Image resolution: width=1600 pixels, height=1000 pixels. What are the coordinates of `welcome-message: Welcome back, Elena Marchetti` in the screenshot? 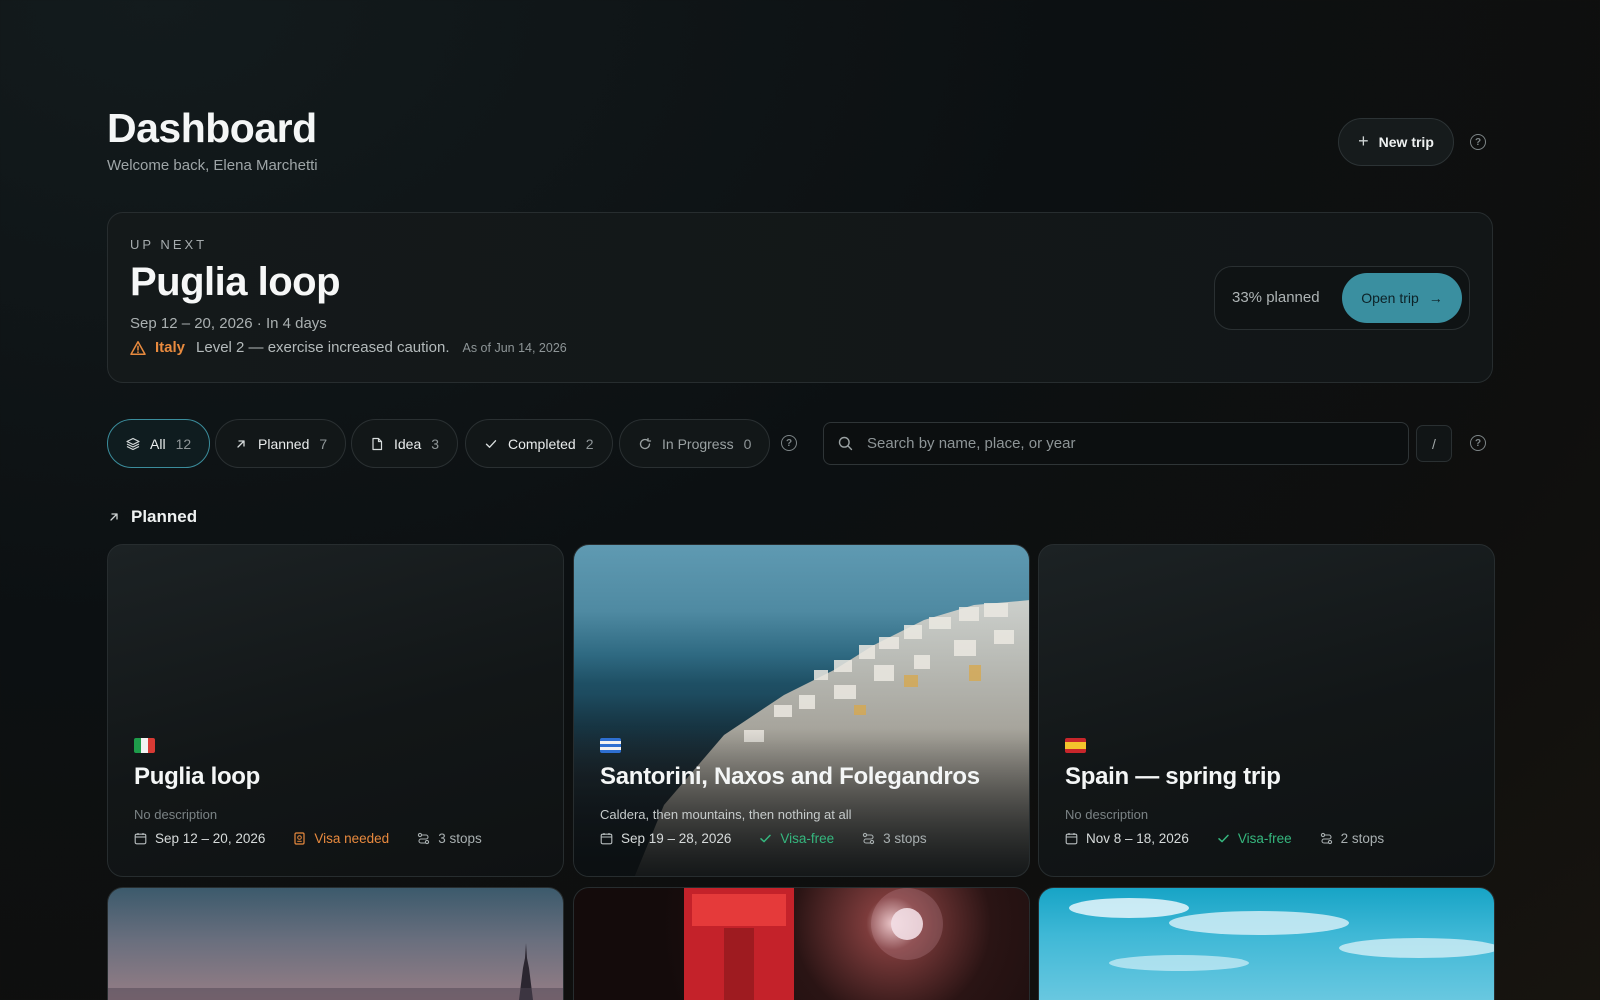 It's located at (212, 165).